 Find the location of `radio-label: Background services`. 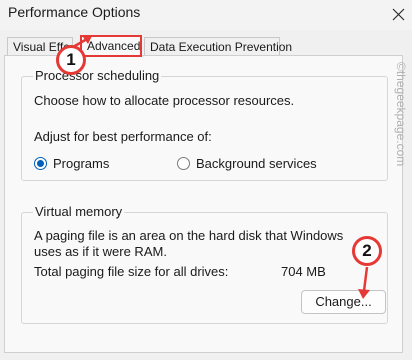

radio-label: Background services is located at coordinates (256, 163).